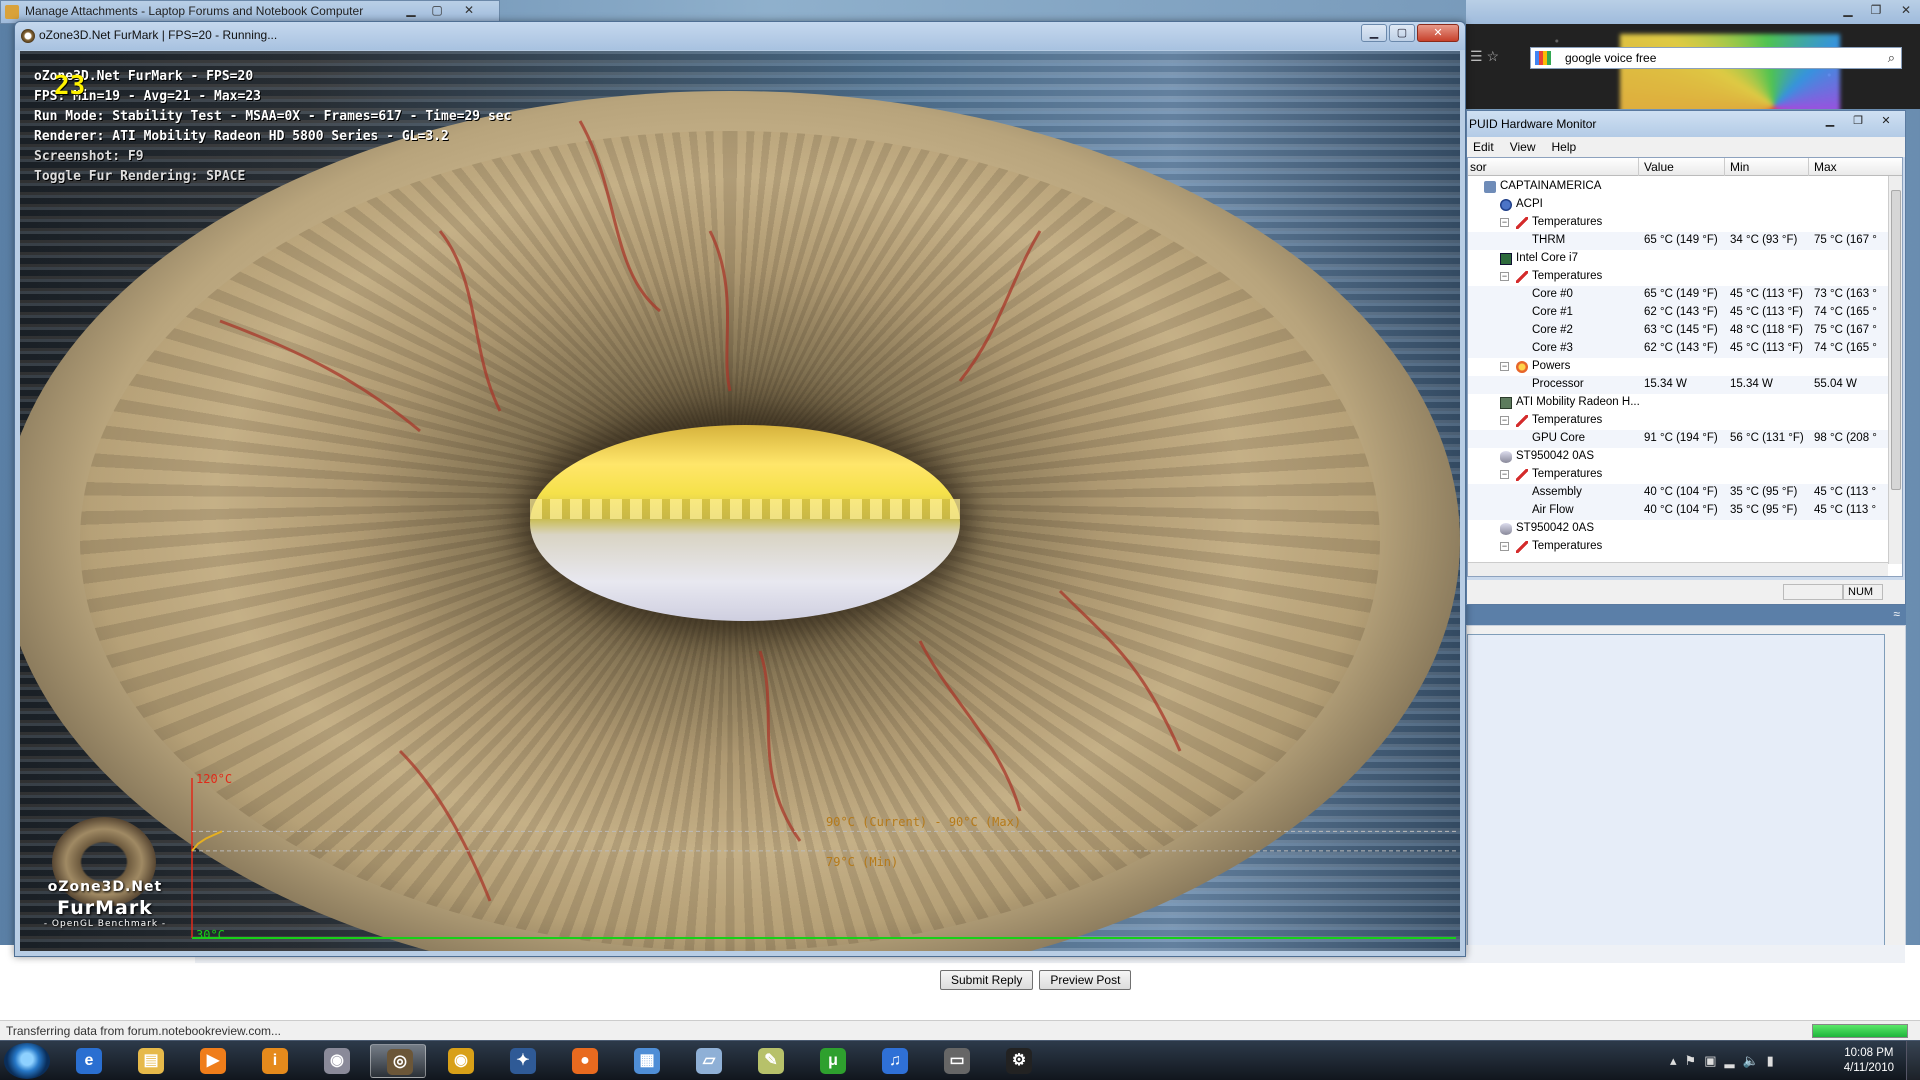 This screenshot has width=1920, height=1080. I want to click on device-icon: ▣, so click(1714, 1060).